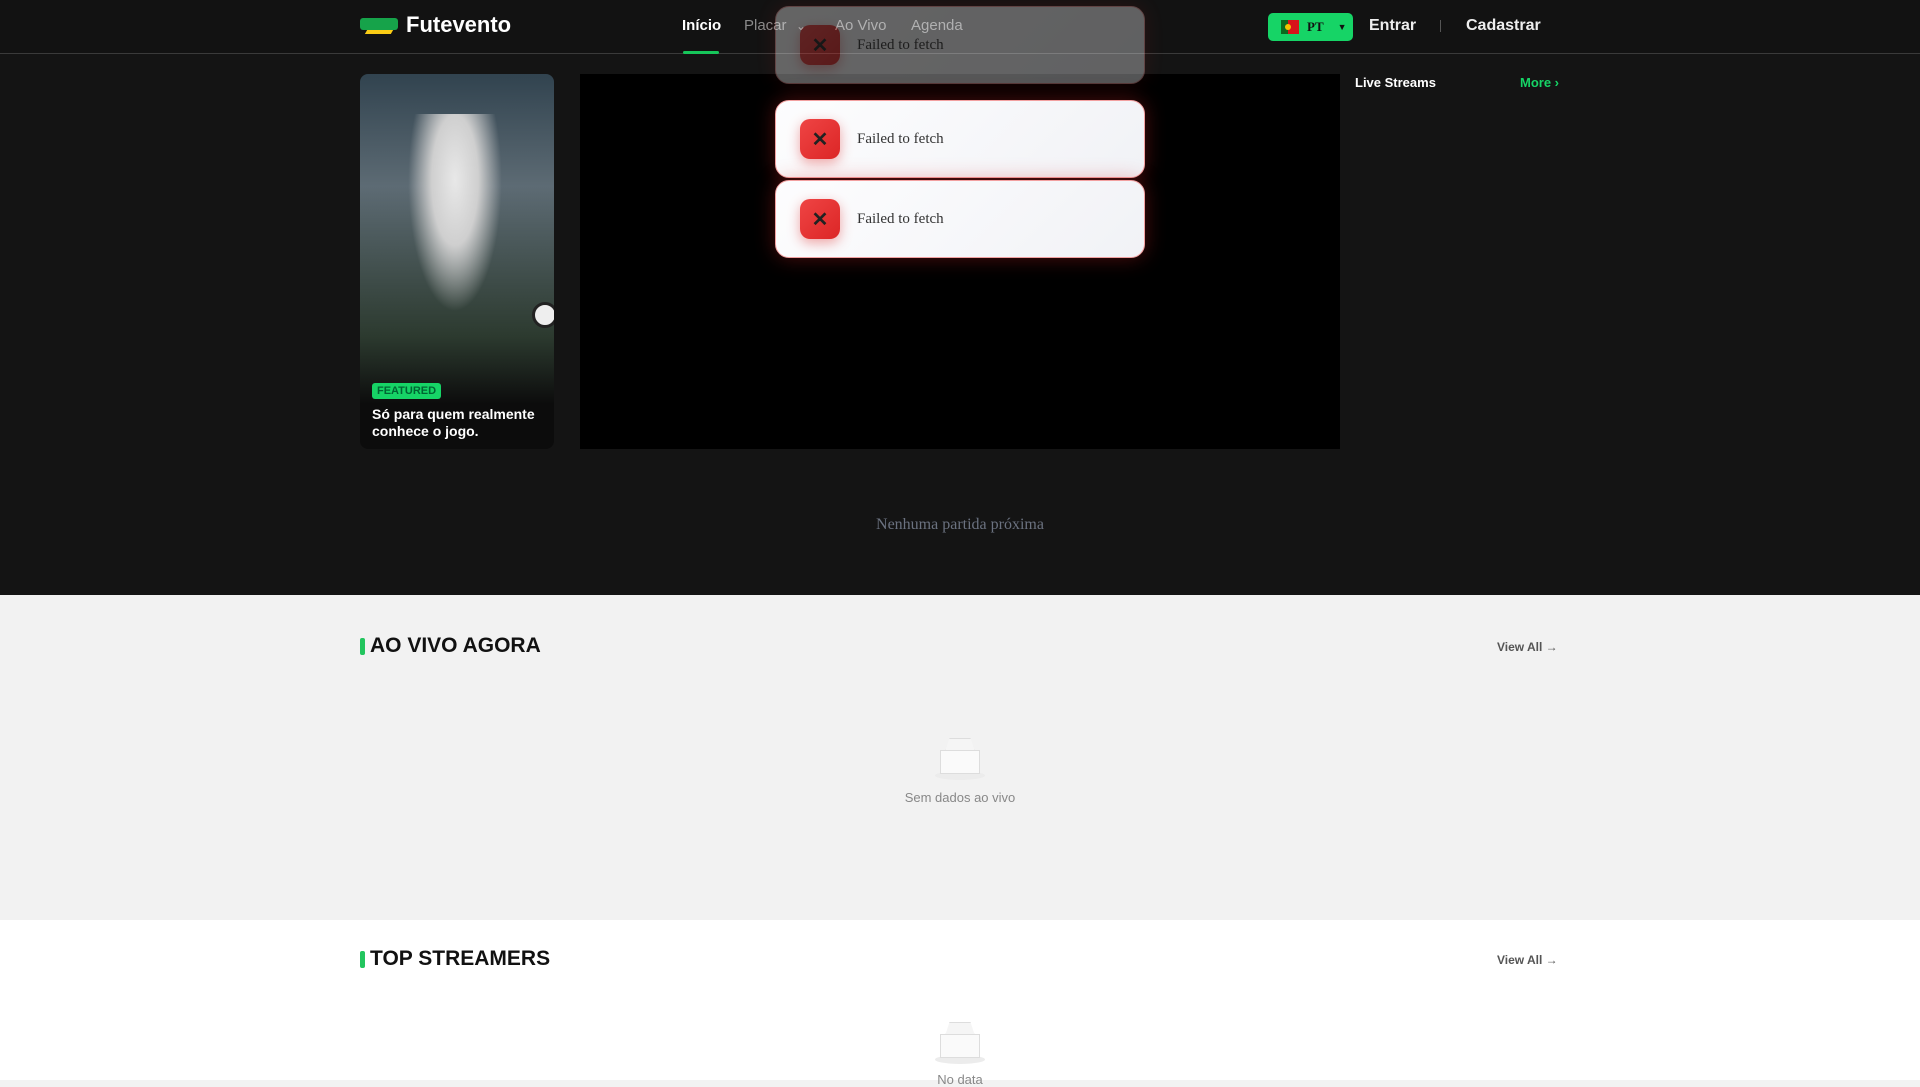  What do you see at coordinates (460, 958) in the screenshot?
I see `top-streamers-label: TOP STREAMERS` at bounding box center [460, 958].